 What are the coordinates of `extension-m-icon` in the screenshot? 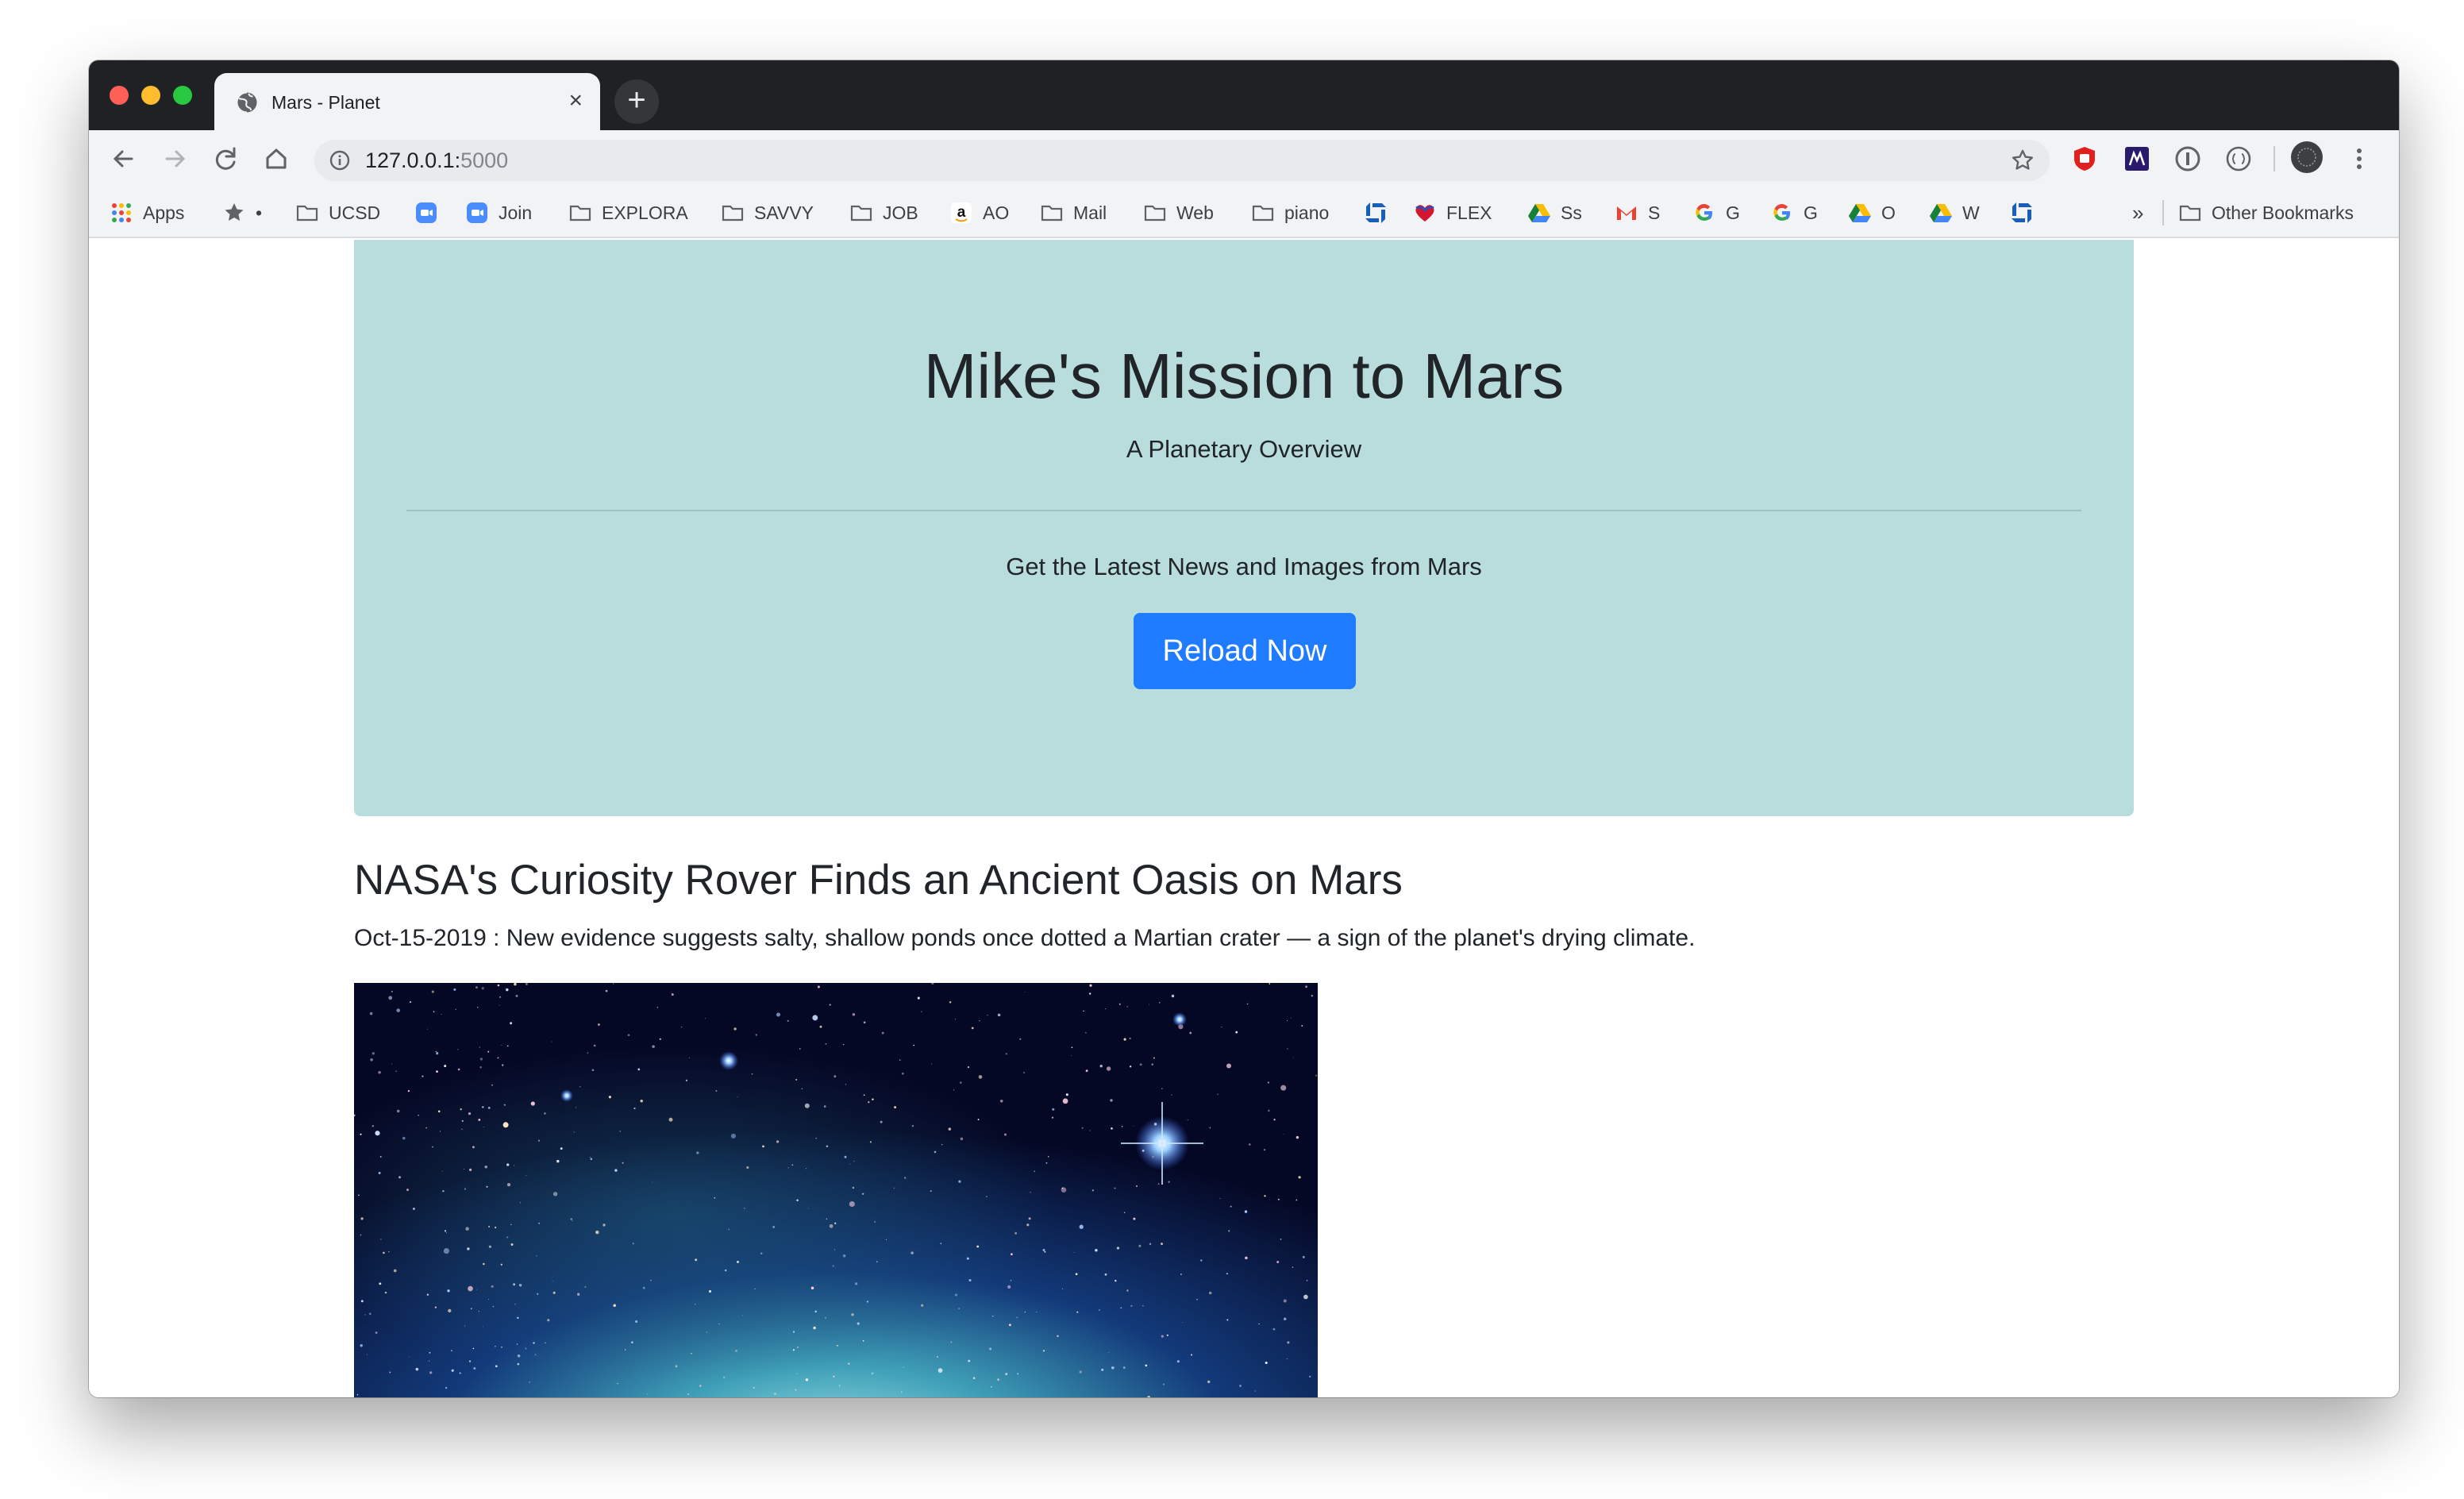 It's located at (2137, 159).